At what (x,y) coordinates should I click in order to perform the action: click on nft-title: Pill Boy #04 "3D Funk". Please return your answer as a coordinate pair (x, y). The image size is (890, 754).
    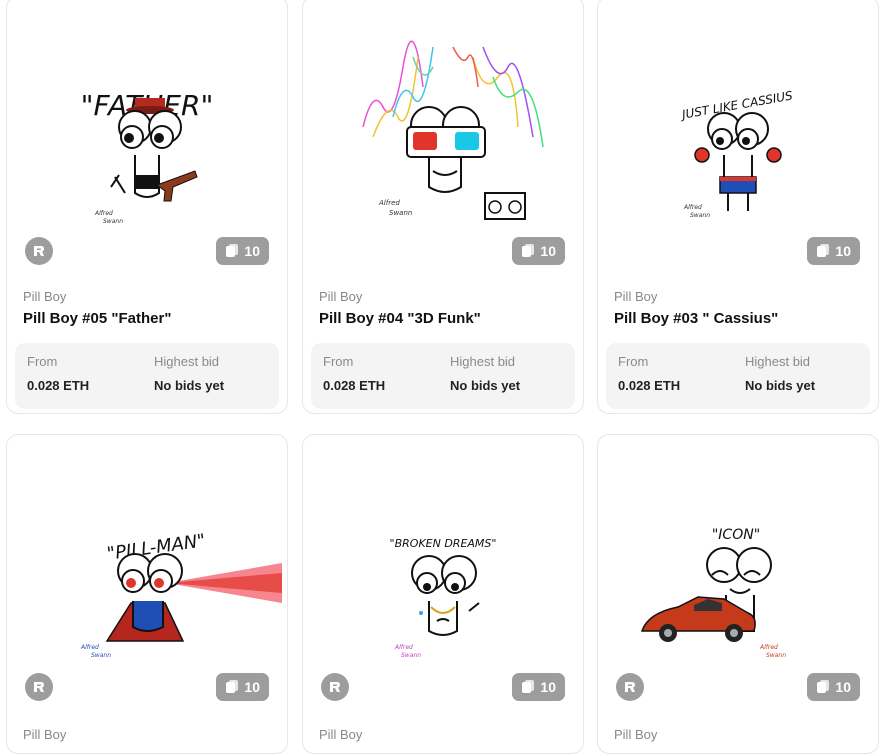
    Looking at the image, I should click on (400, 318).